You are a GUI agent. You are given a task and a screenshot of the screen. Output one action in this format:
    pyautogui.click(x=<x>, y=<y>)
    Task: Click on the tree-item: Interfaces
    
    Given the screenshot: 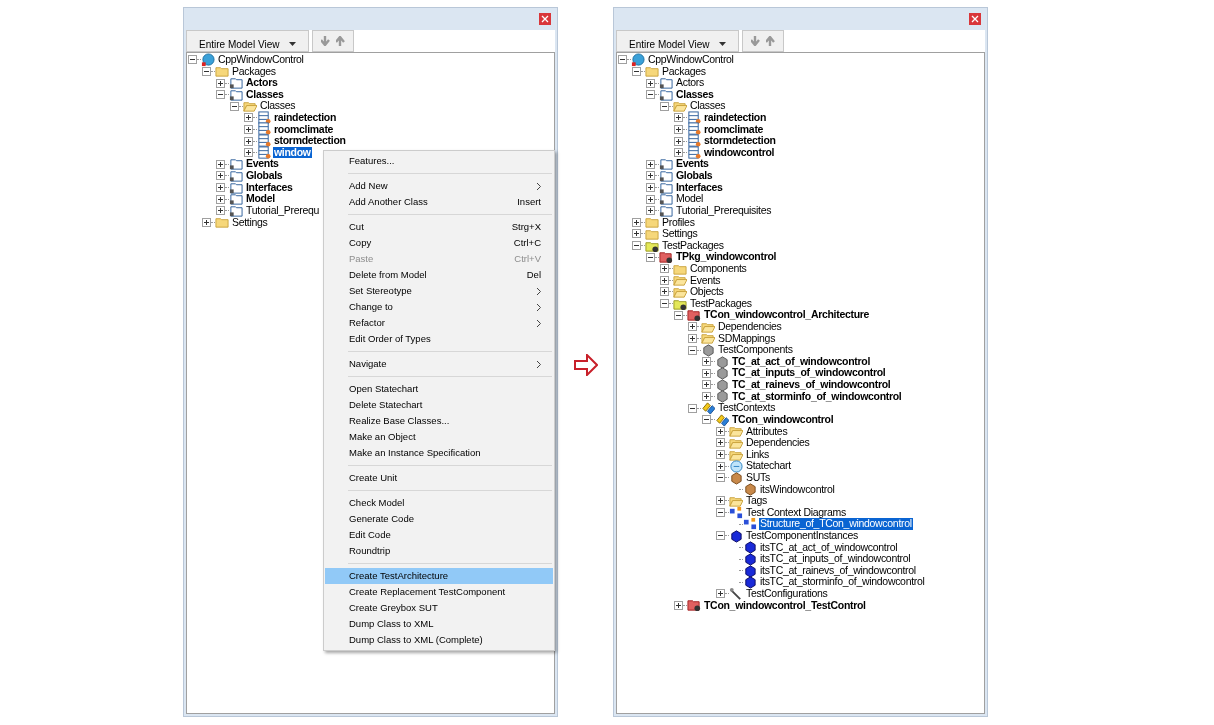 What is the action you would take?
    pyautogui.click(x=699, y=187)
    